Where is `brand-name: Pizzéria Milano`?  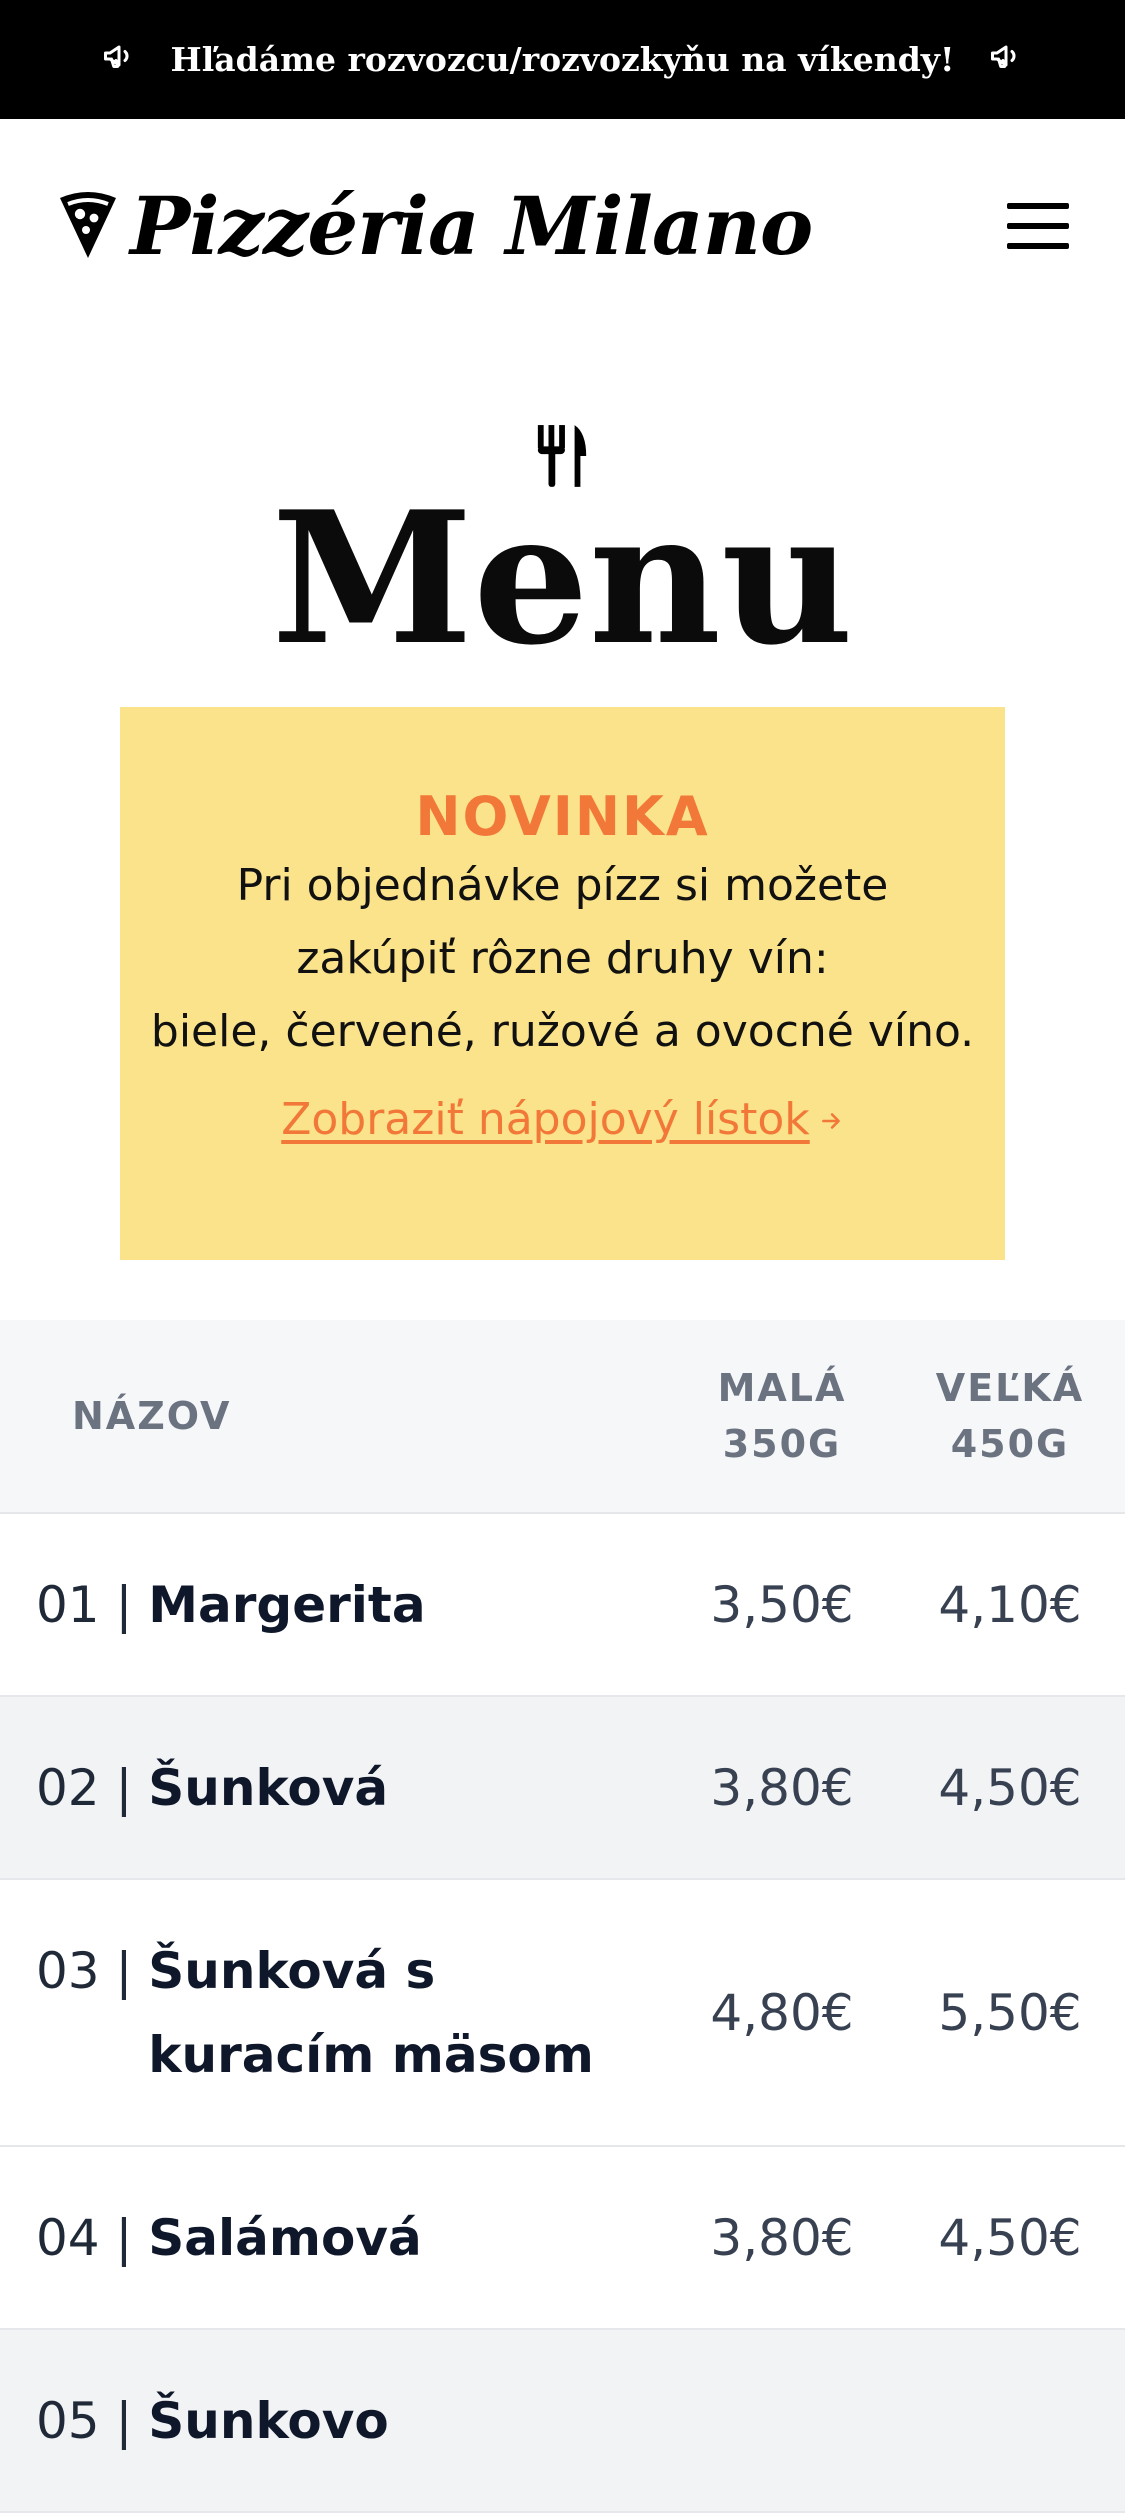 brand-name: Pizzéria Milano is located at coordinates (471, 226).